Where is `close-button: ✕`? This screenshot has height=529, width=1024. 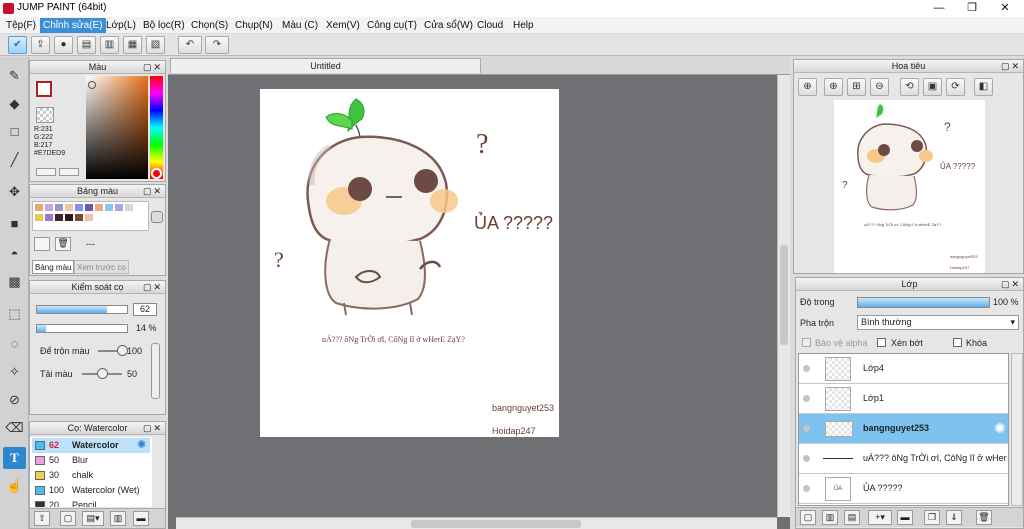 close-button: ✕ is located at coordinates (1005, 8).